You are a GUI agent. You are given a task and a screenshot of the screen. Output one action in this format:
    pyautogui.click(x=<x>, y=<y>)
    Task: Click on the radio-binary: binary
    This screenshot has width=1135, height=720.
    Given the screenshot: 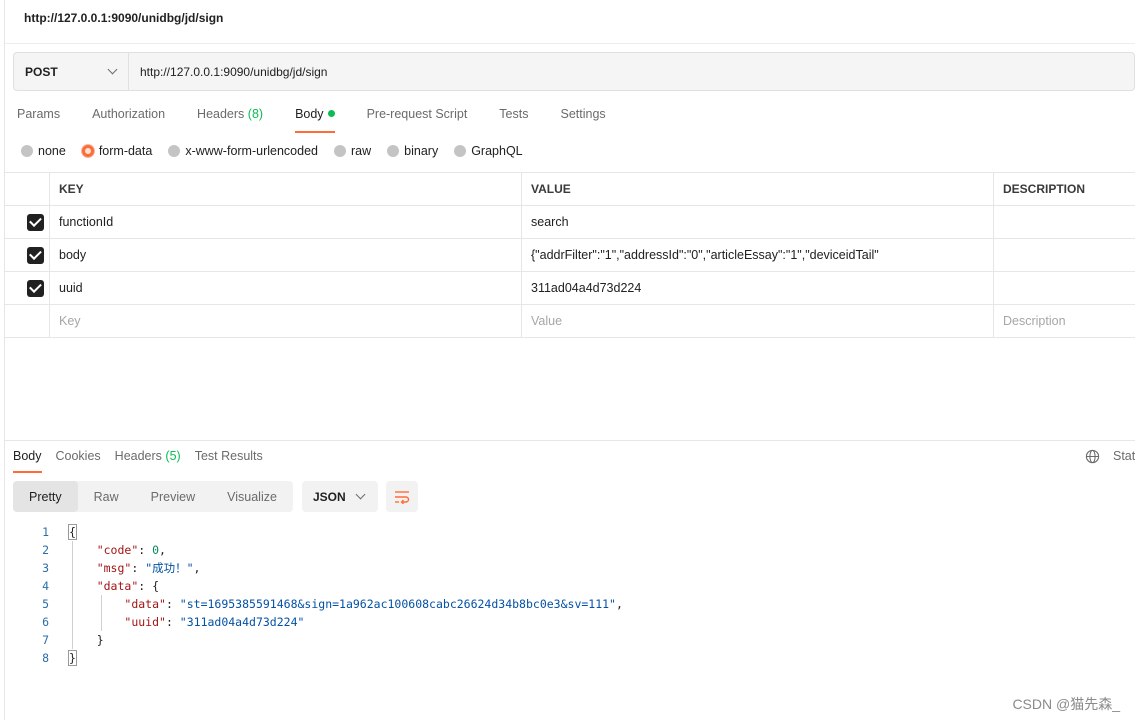 What is the action you would take?
    pyautogui.click(x=412, y=151)
    